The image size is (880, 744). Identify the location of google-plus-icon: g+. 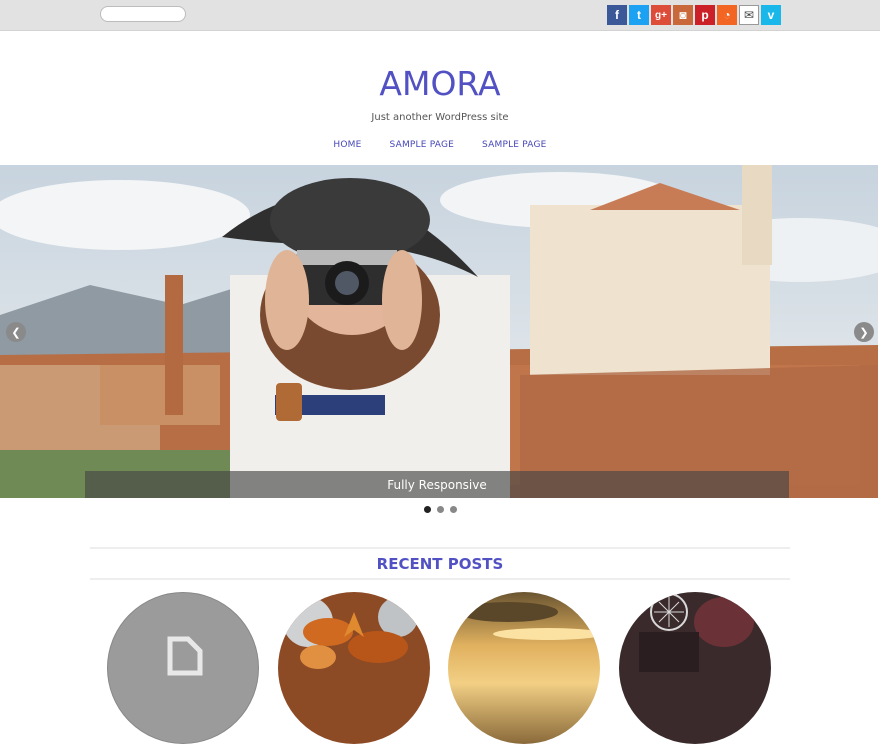
(661, 15).